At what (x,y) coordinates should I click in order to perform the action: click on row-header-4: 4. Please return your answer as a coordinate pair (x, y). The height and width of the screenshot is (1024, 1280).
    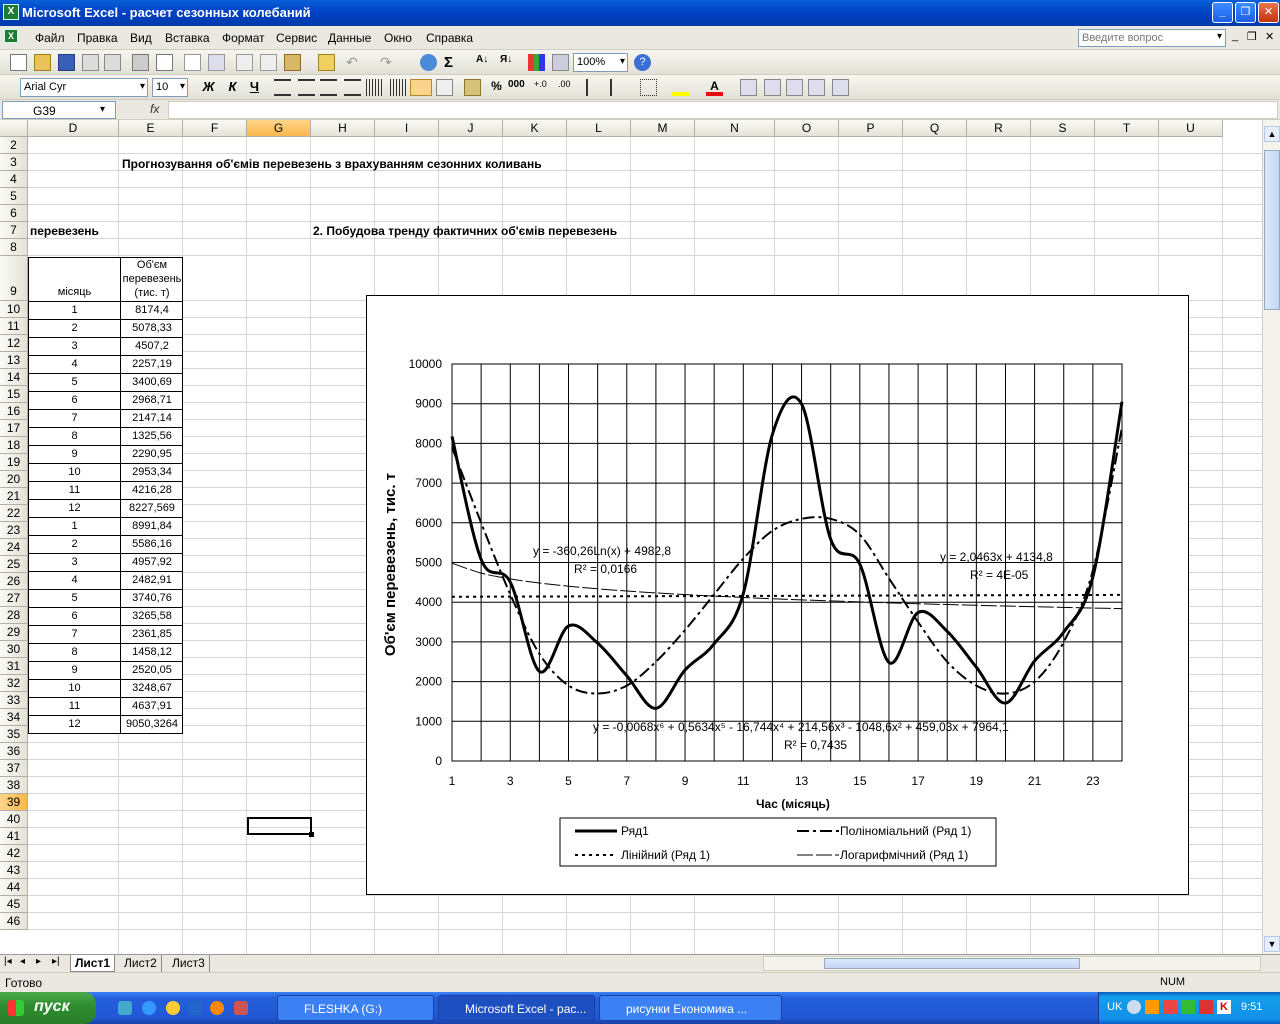
    Looking at the image, I should click on (14, 179).